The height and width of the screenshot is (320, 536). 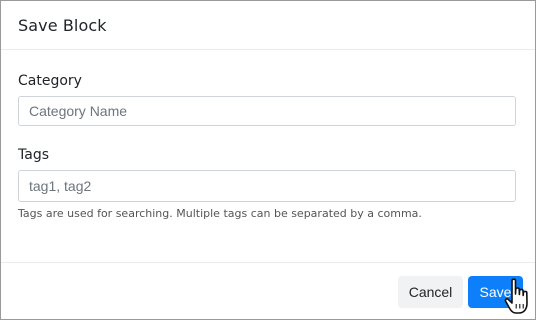 I want to click on tags-label: Tags, so click(x=33, y=155).